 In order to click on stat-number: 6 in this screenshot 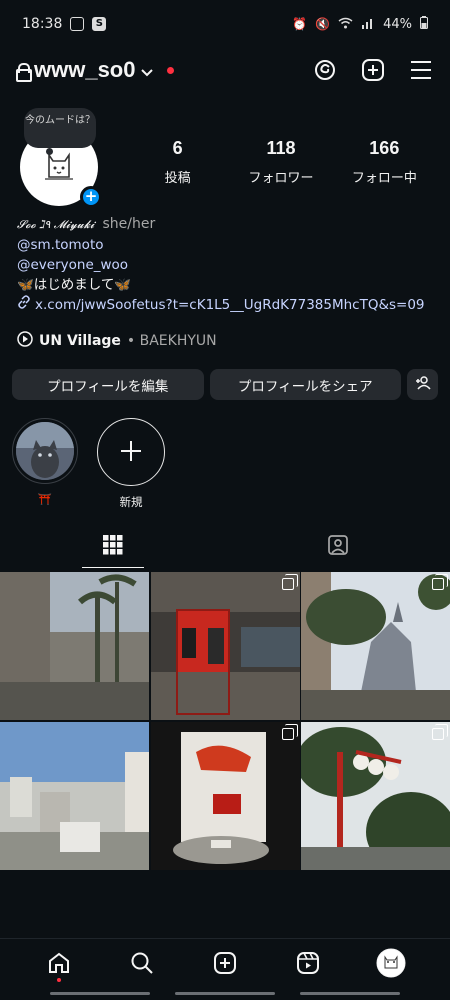, I will do `click(177, 148)`.